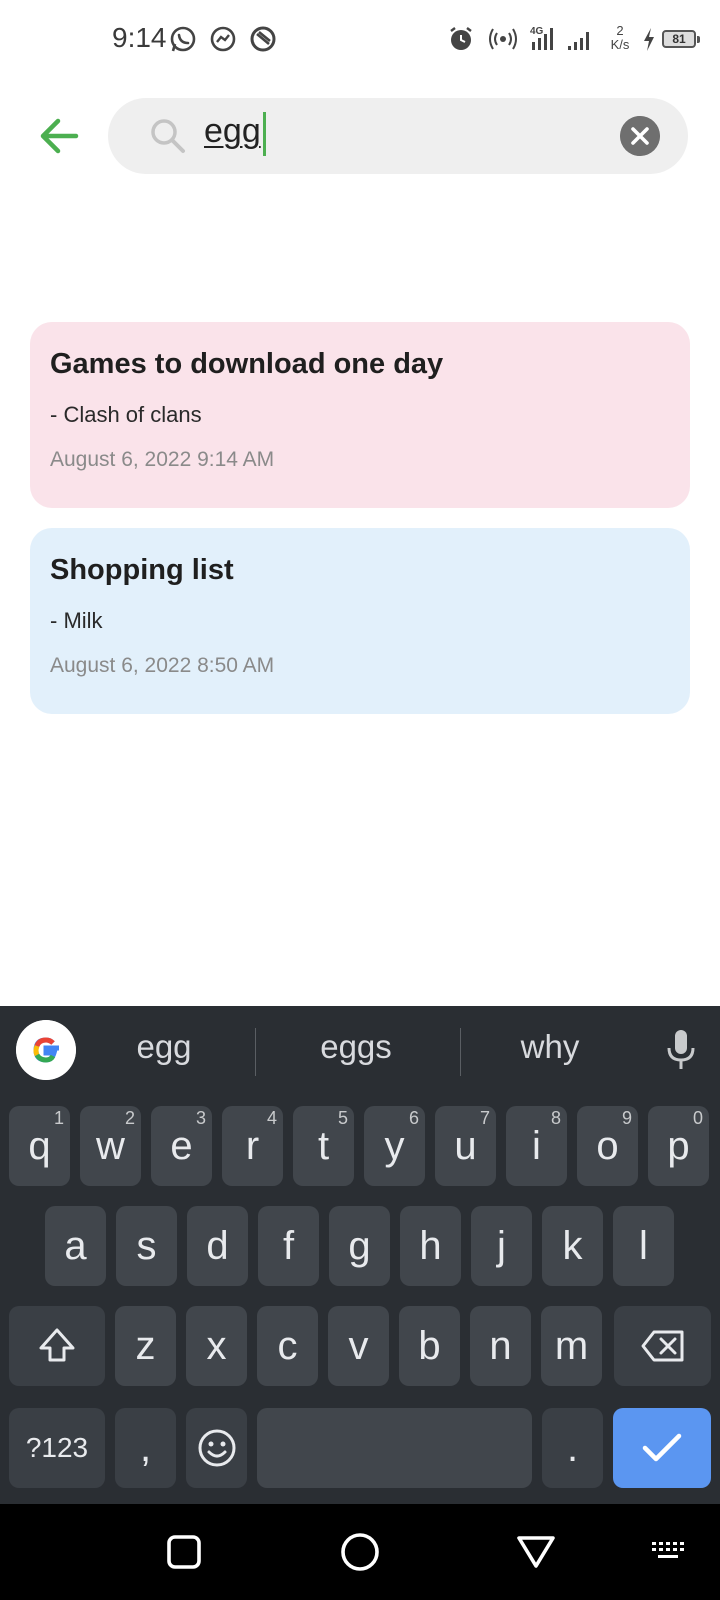 The width and height of the screenshot is (720, 1600). What do you see at coordinates (145, 1448) in the screenshot?
I see `comma-key: ,` at bounding box center [145, 1448].